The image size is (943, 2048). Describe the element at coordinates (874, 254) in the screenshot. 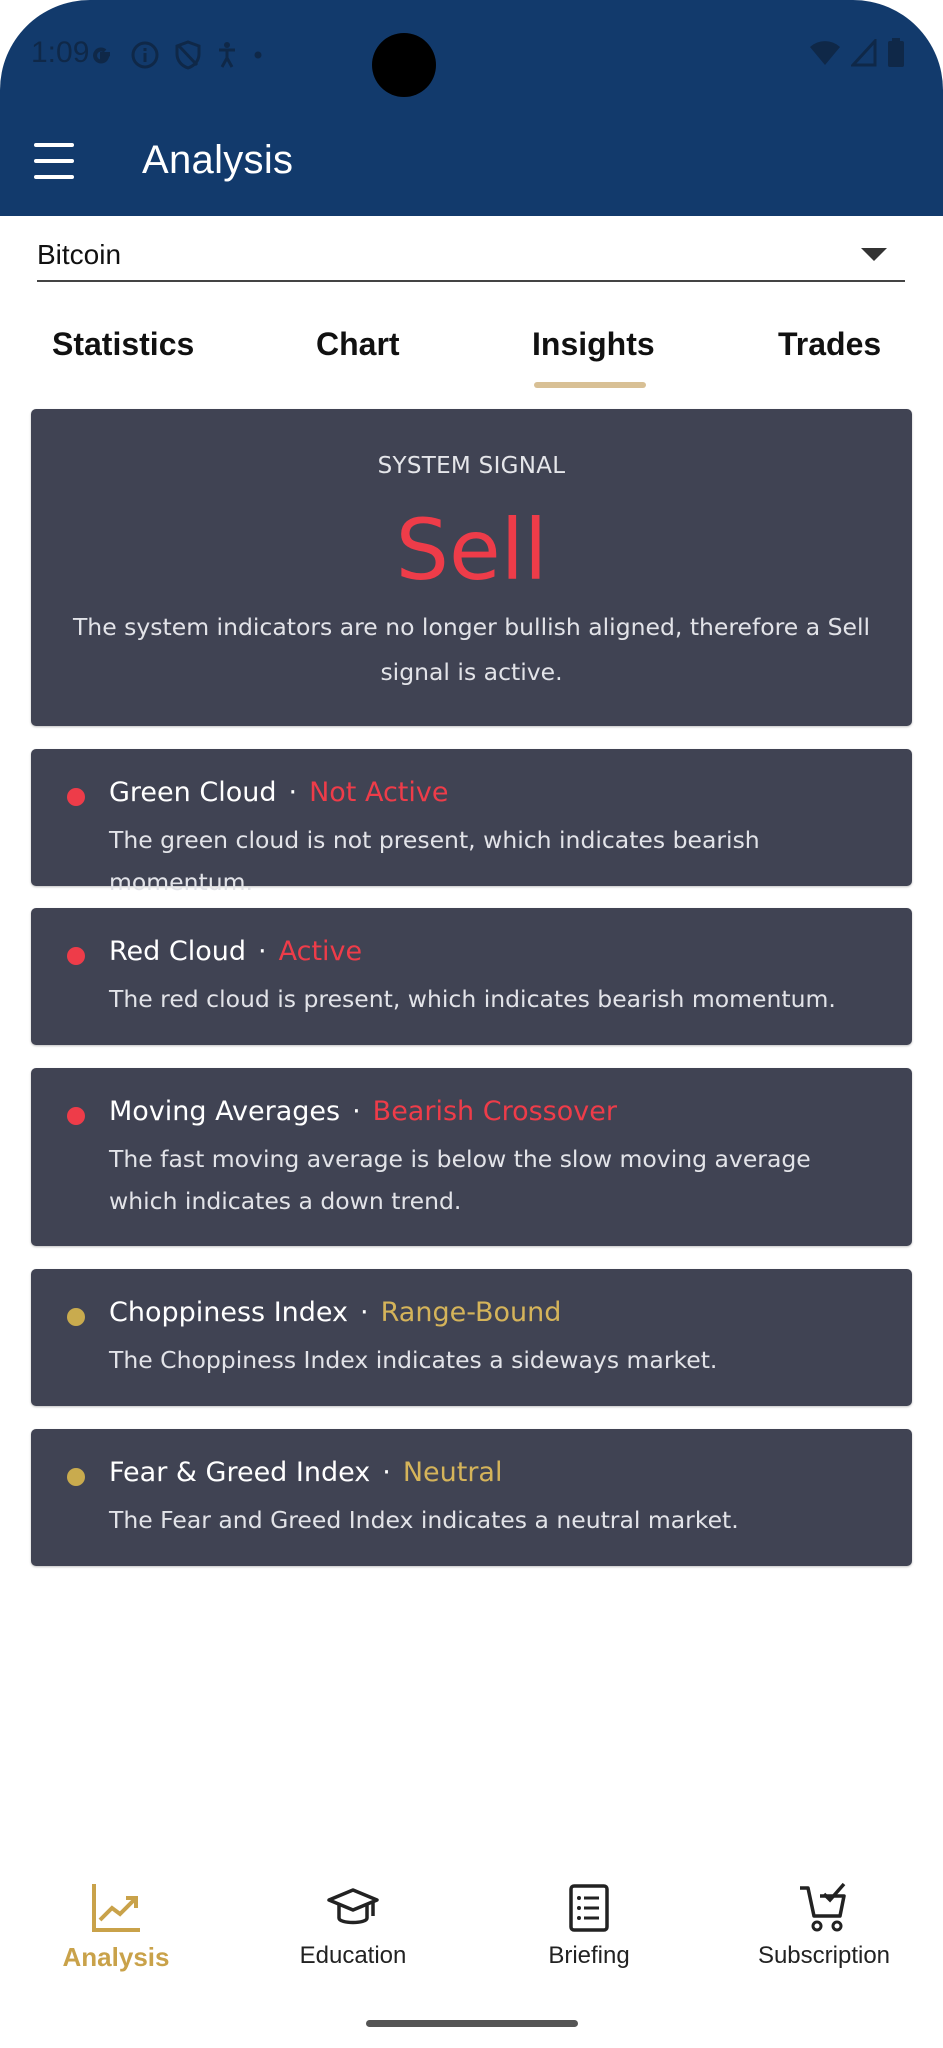

I see `dropdown-arrow-icon` at that location.